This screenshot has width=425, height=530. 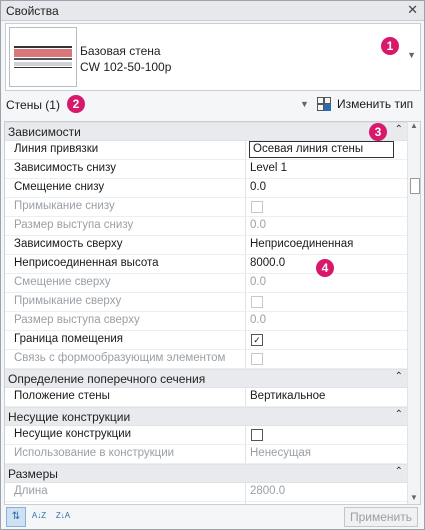 I want to click on sort-descending-button: Z↓A, so click(x=63, y=516).